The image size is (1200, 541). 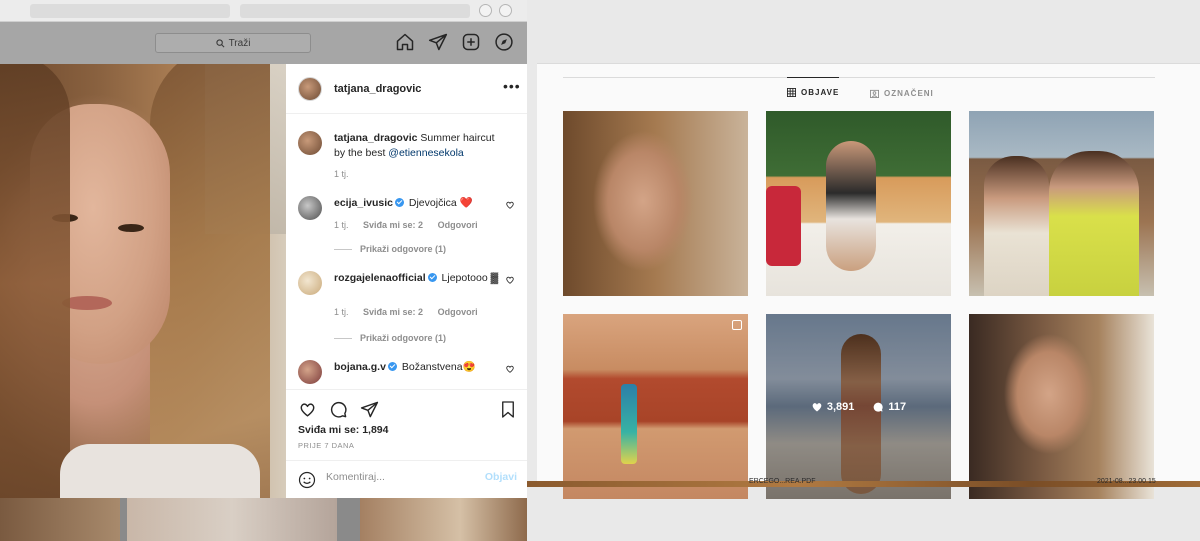 I want to click on multi-post-icon, so click(x=737, y=325).